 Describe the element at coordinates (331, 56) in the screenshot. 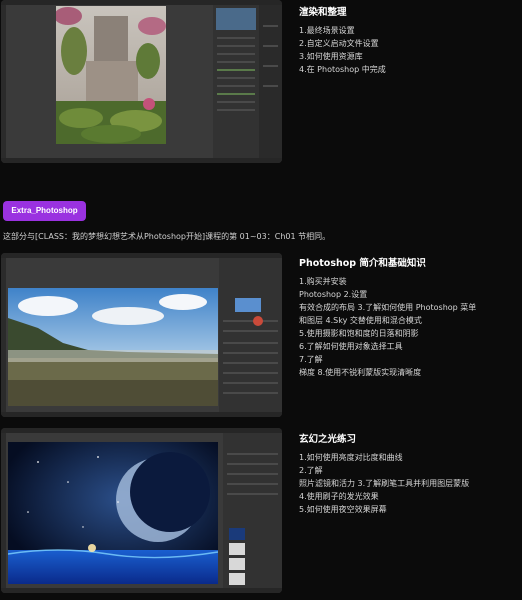

I see `list-item: 3.如何使用资源库` at that location.